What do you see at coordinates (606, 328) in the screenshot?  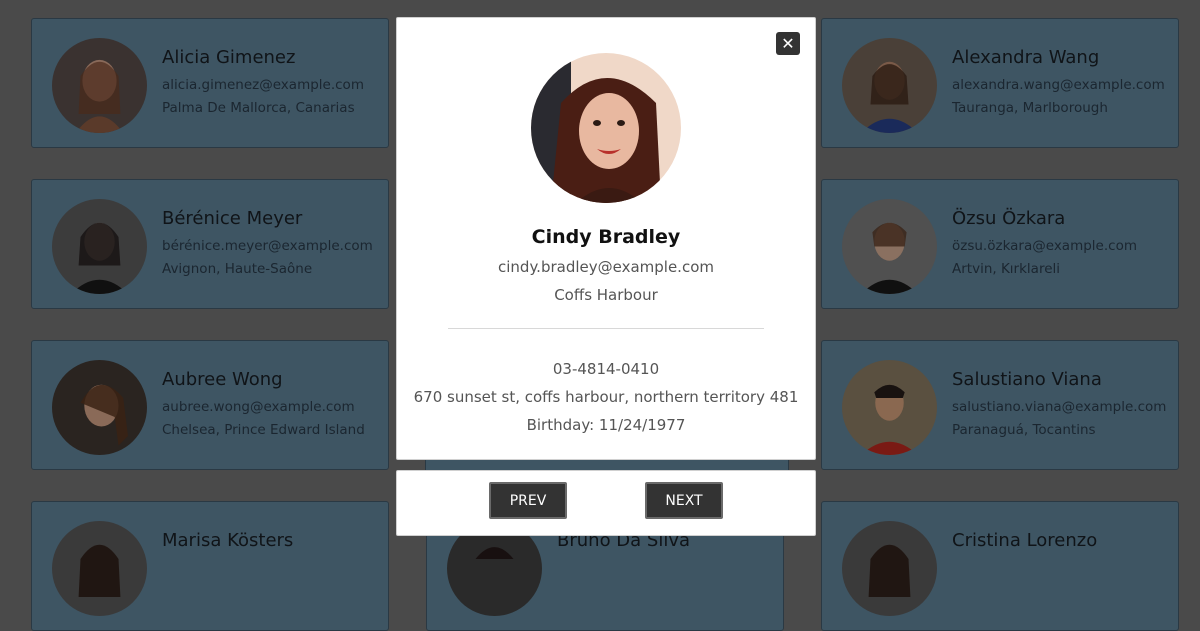 I see `divider` at bounding box center [606, 328].